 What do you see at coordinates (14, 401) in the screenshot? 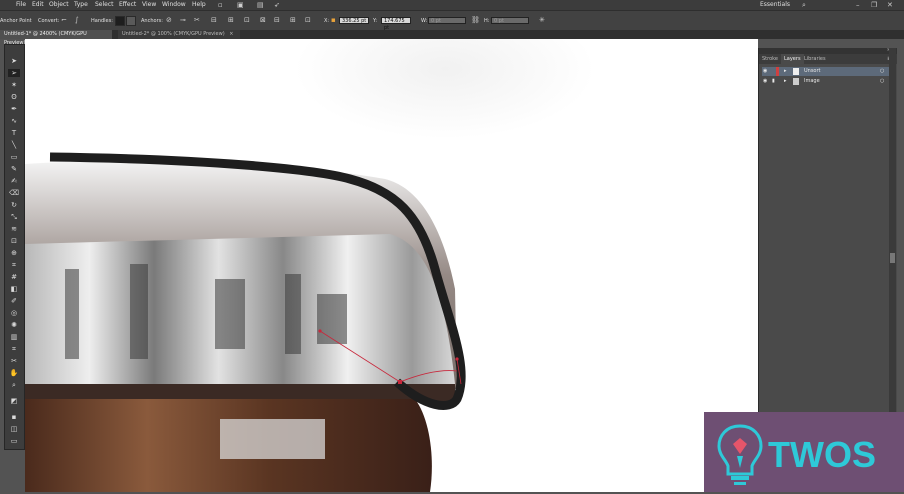
I see `fill-stroke-icon: ◩` at bounding box center [14, 401].